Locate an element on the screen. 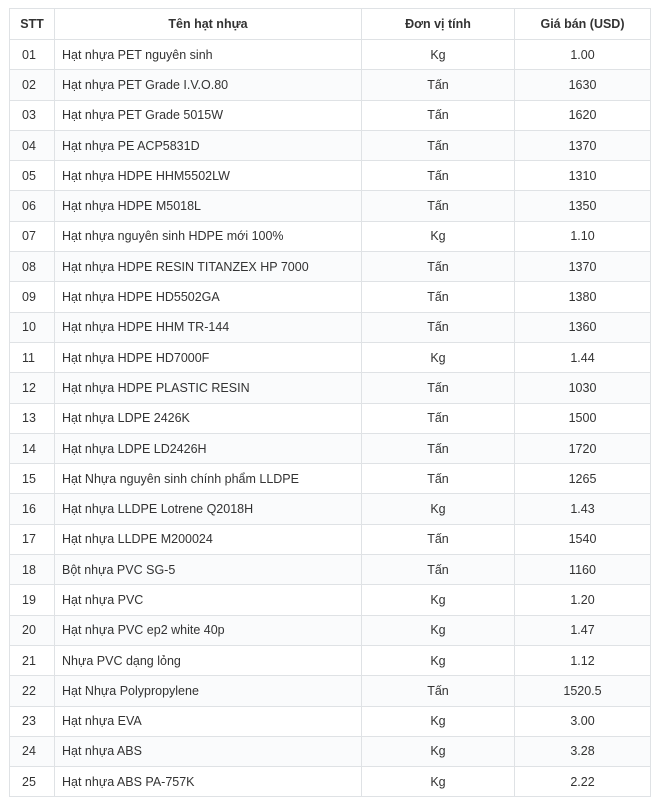 Image resolution: width=663 pixels, height=797 pixels. table-row: 14 Hạt nhựa LDPE LD2426H Tấn 1720 is located at coordinates (330, 448).